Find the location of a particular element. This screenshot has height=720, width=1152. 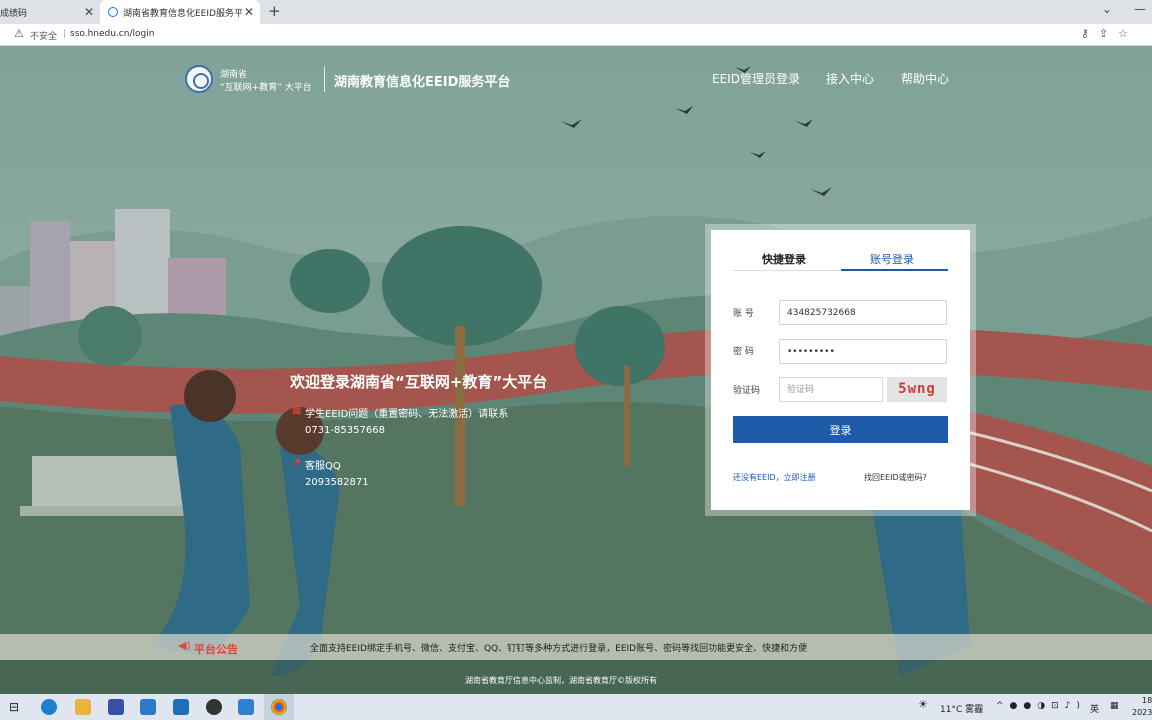

logo-text-line1: 湖南省 is located at coordinates (234, 75).